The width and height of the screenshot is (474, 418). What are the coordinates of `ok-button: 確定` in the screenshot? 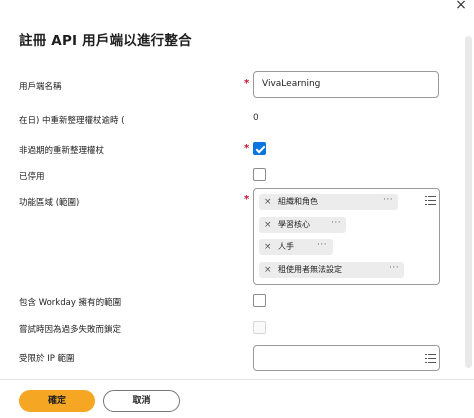 It's located at (57, 401).